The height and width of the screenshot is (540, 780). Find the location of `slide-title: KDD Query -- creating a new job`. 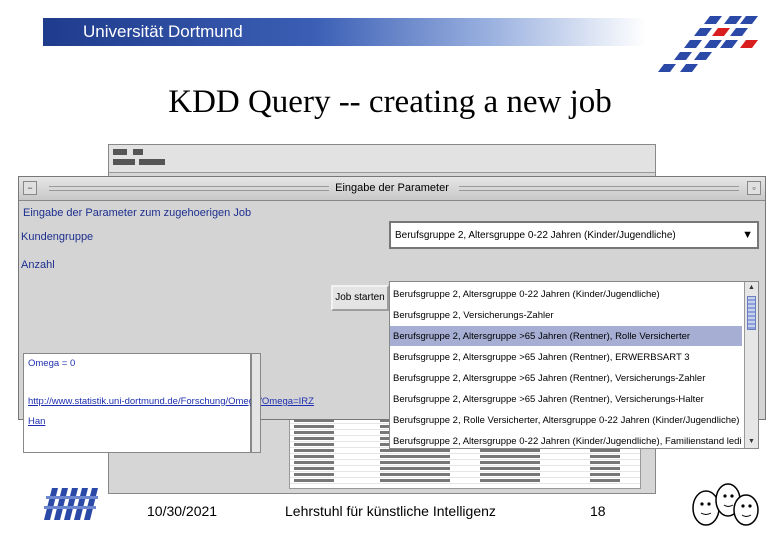

slide-title: KDD Query -- creating a new job is located at coordinates (390, 102).